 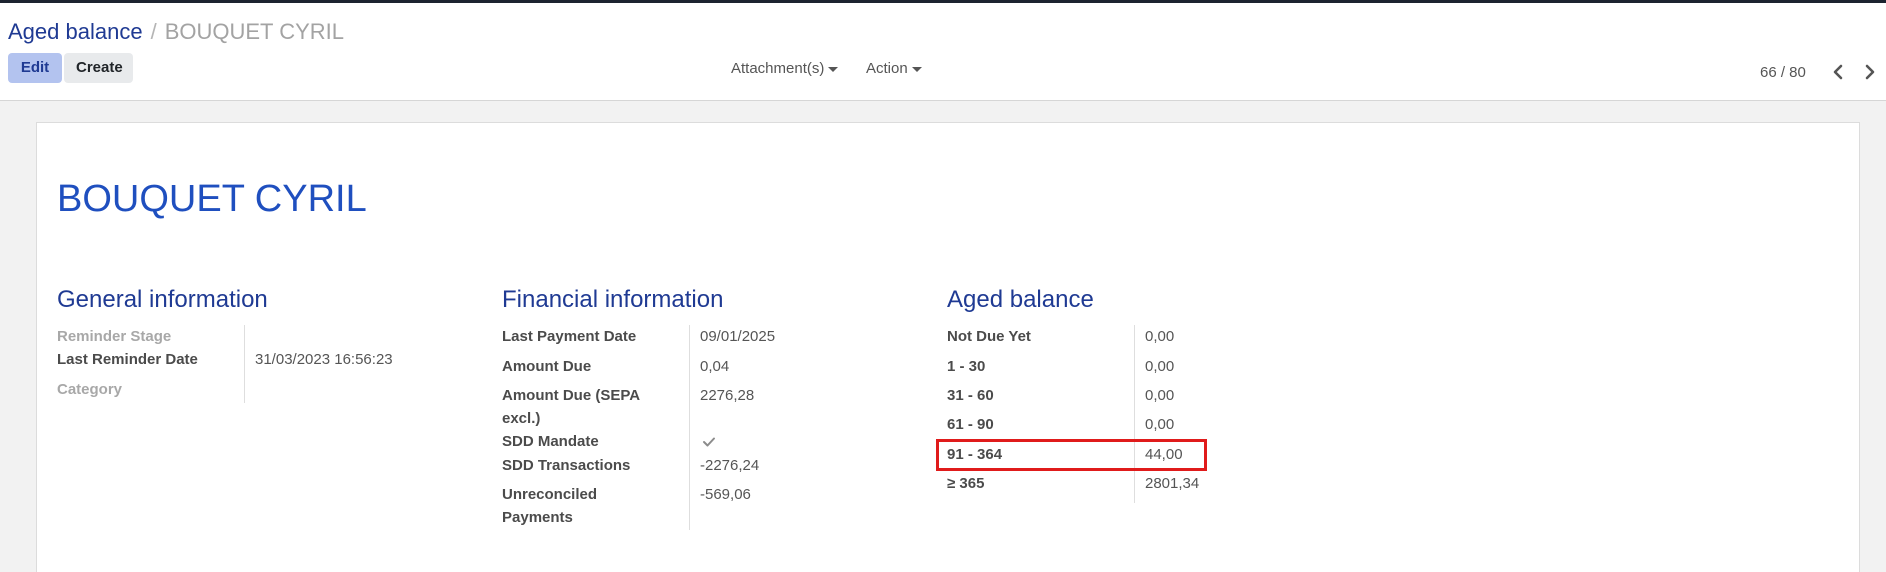 I want to click on sdd-mandate-checkbox, so click(x=709, y=442).